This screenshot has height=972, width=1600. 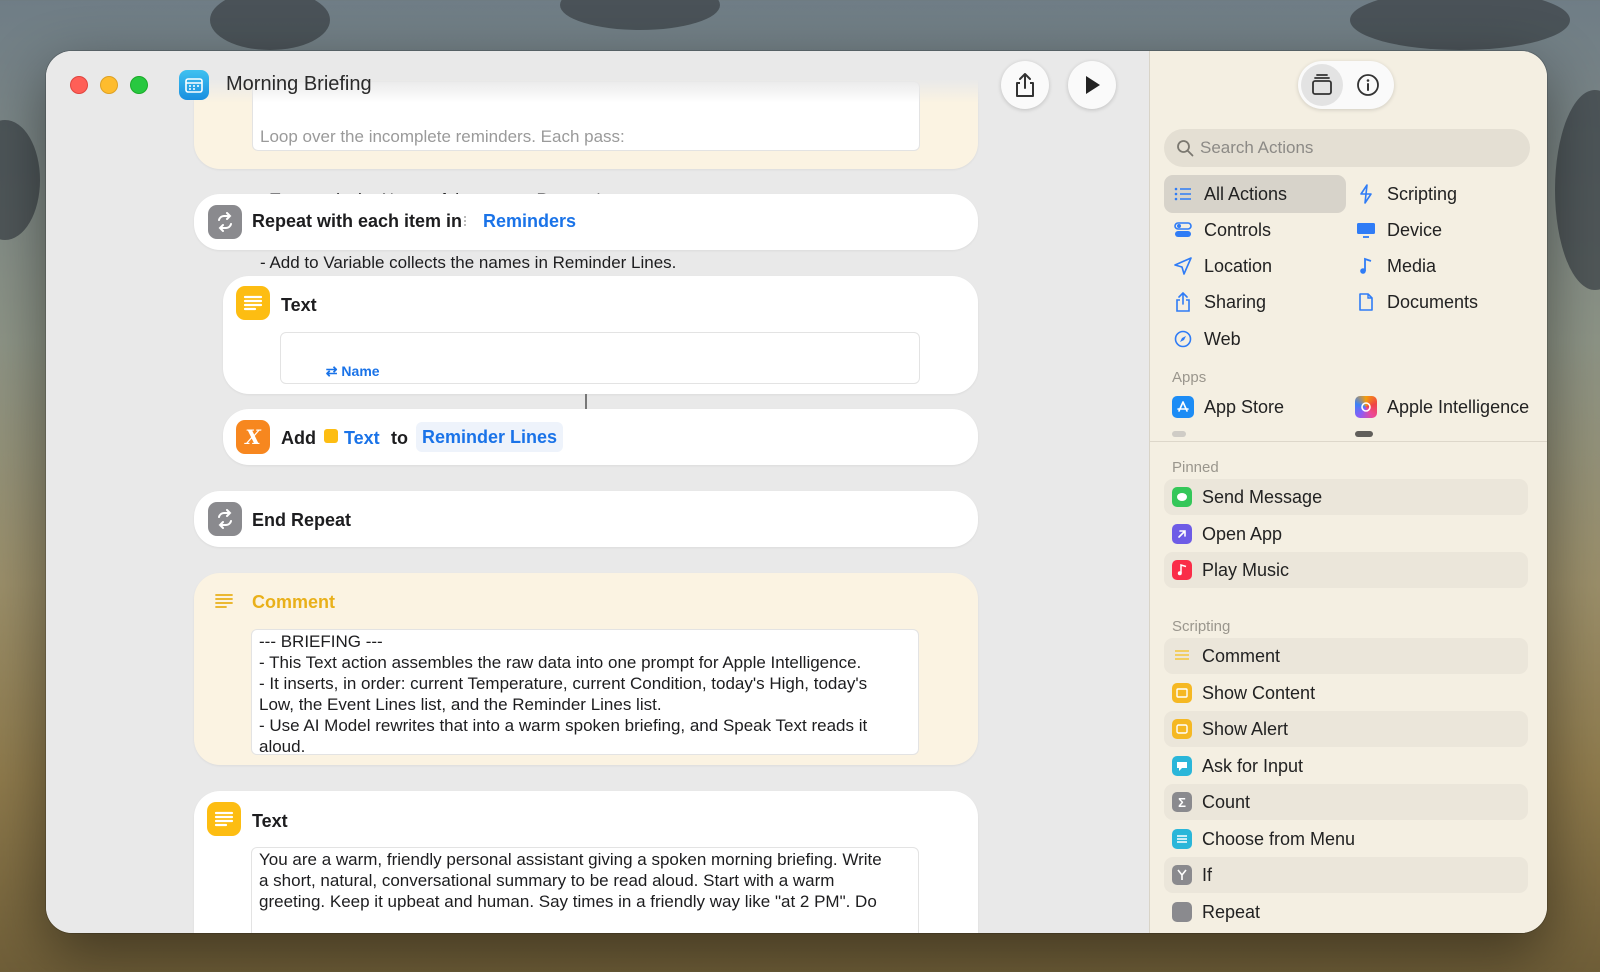 I want to click on show-content-icon, so click(x=1182, y=693).